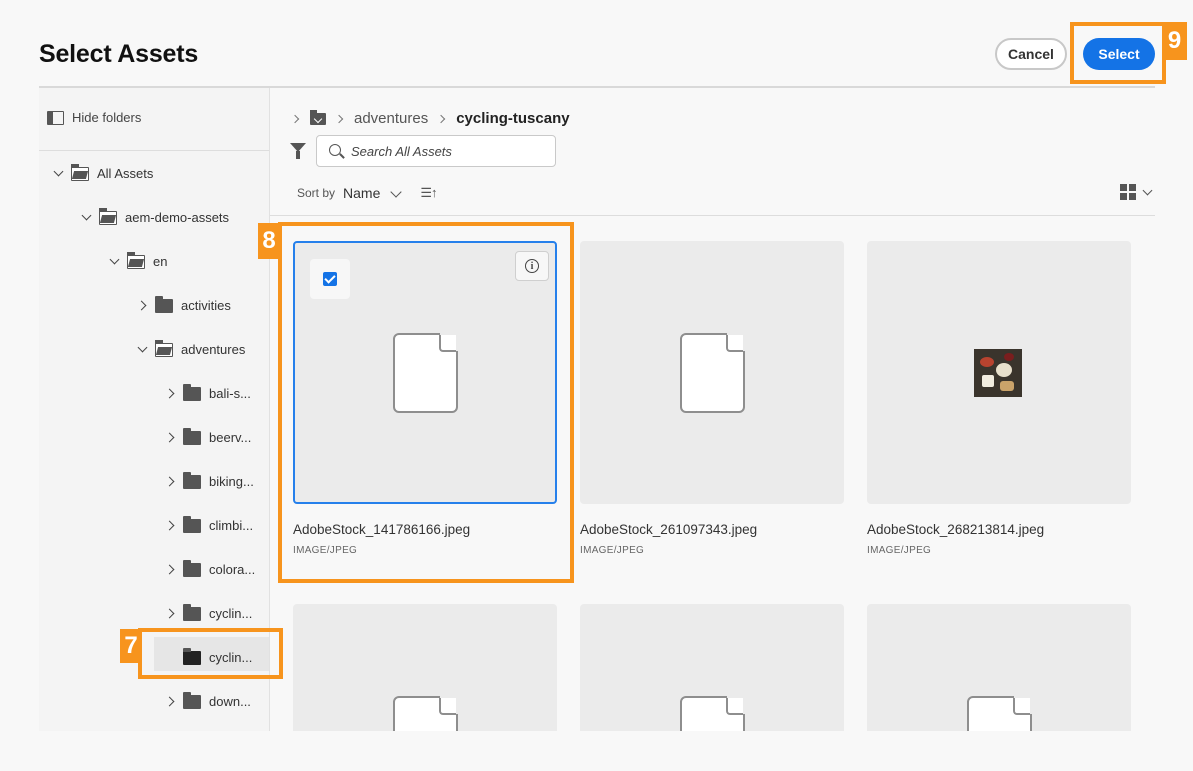 The height and width of the screenshot is (771, 1193). I want to click on food-photo-thumbnail, so click(998, 373).